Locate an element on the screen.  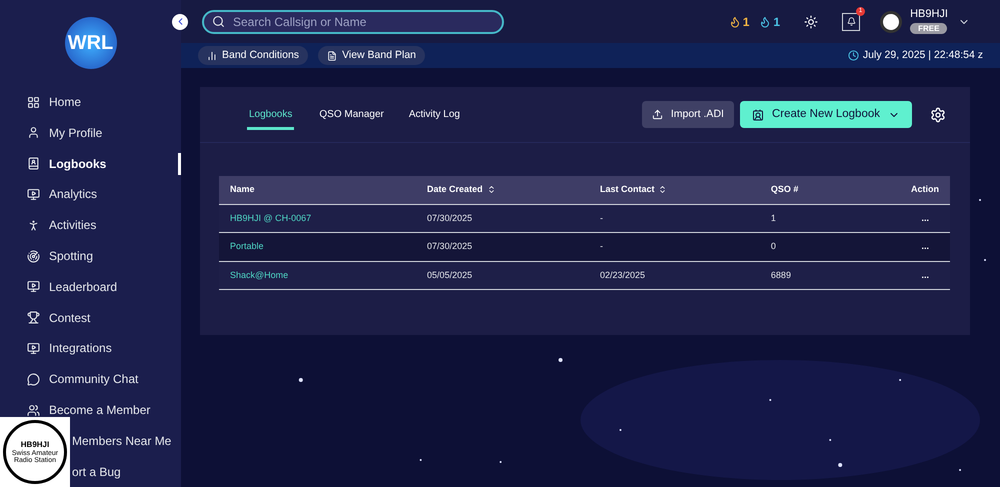
chat-bubble-icon is located at coordinates (33, 379).